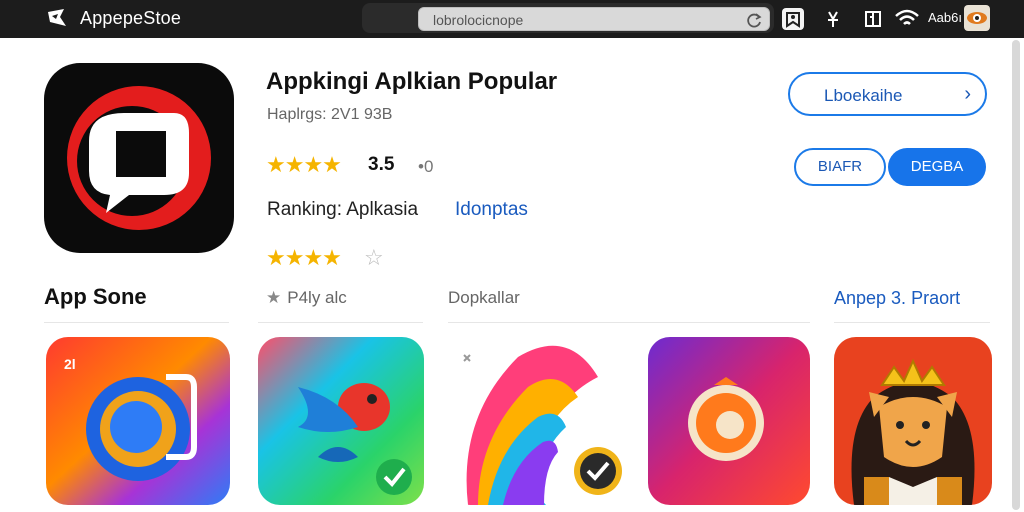 Image resolution: width=1024 pixels, height=512 pixels. What do you see at coordinates (304, 257) in the screenshot?
I see `secondary-rating-stars: ★★★★` at bounding box center [304, 257].